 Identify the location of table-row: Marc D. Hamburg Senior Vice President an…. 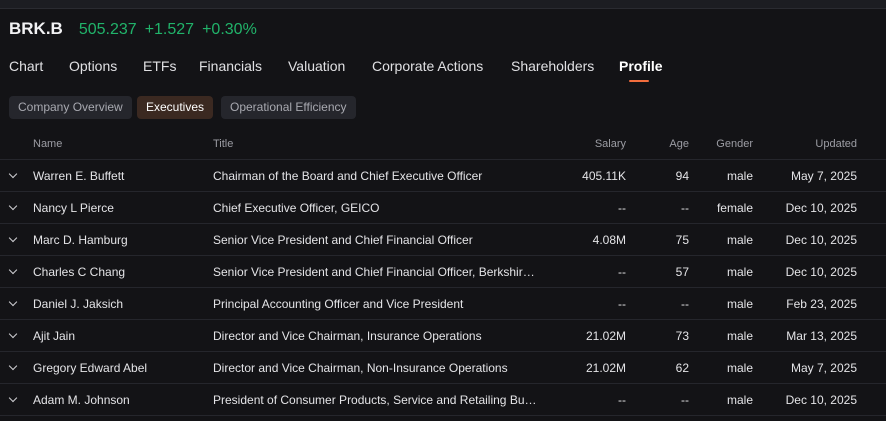
(443, 239).